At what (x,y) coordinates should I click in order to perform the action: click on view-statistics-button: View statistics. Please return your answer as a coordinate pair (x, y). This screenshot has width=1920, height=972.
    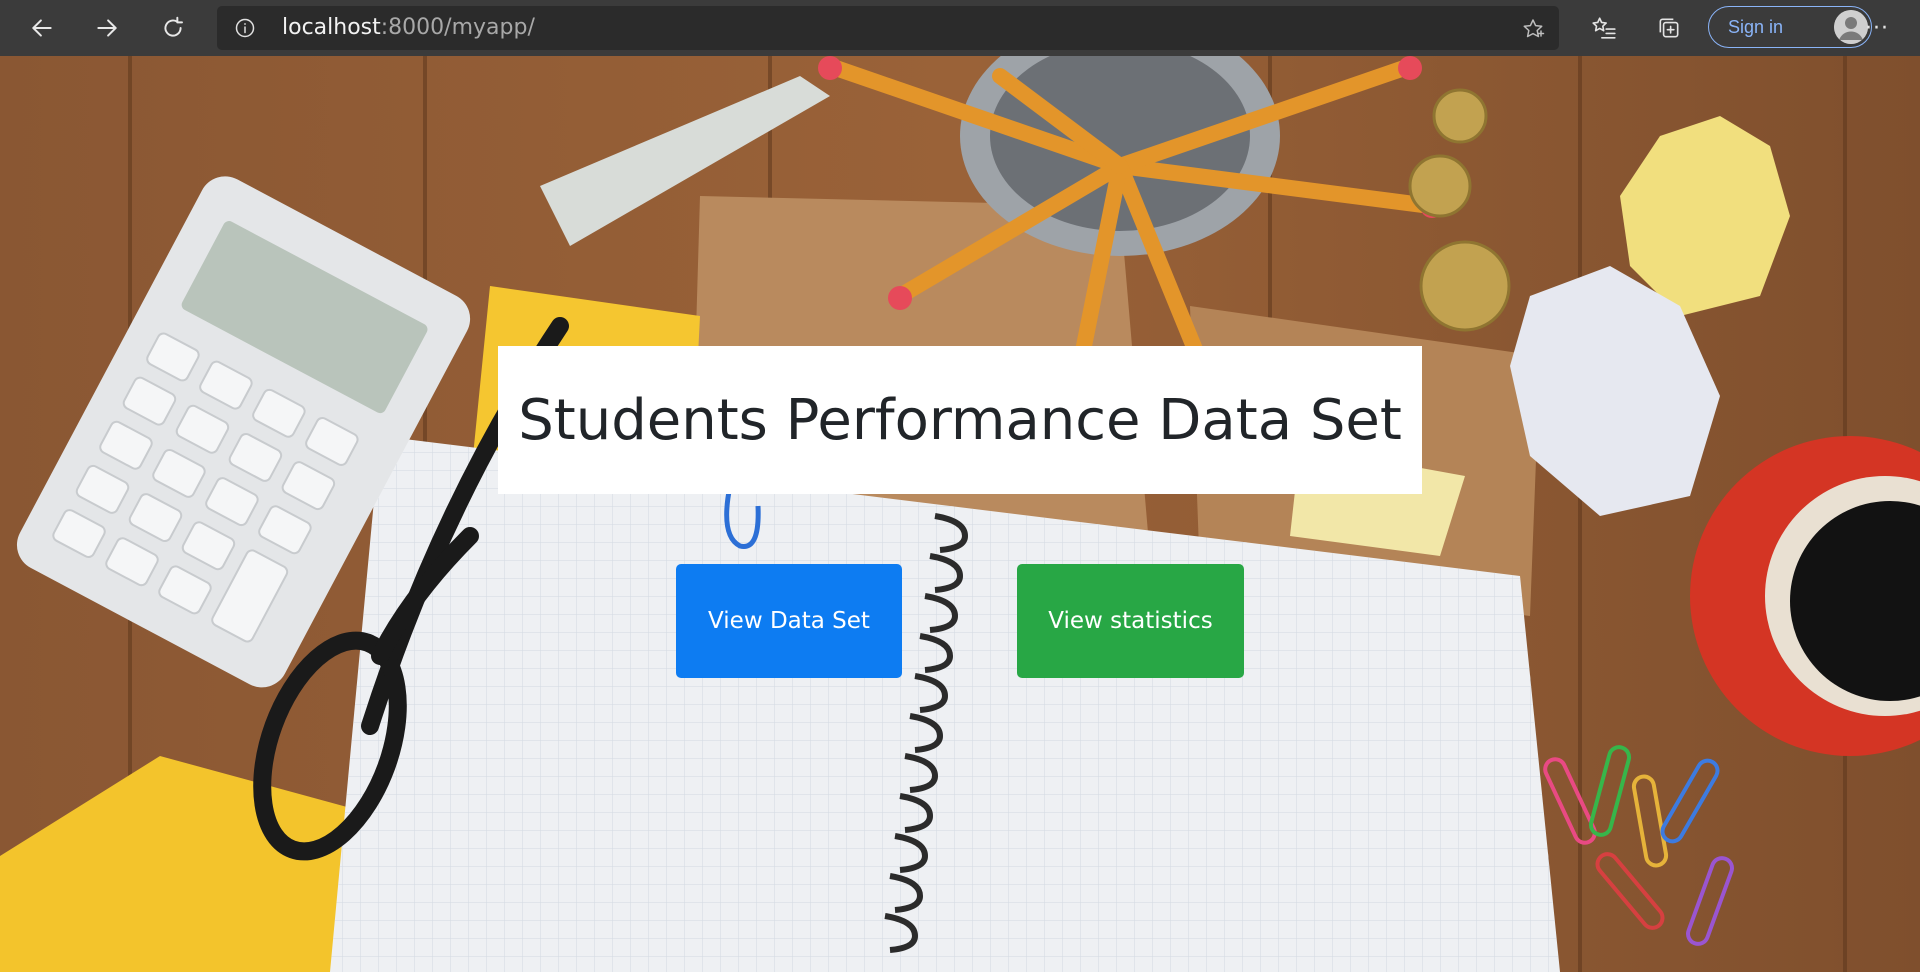
    Looking at the image, I should click on (1130, 621).